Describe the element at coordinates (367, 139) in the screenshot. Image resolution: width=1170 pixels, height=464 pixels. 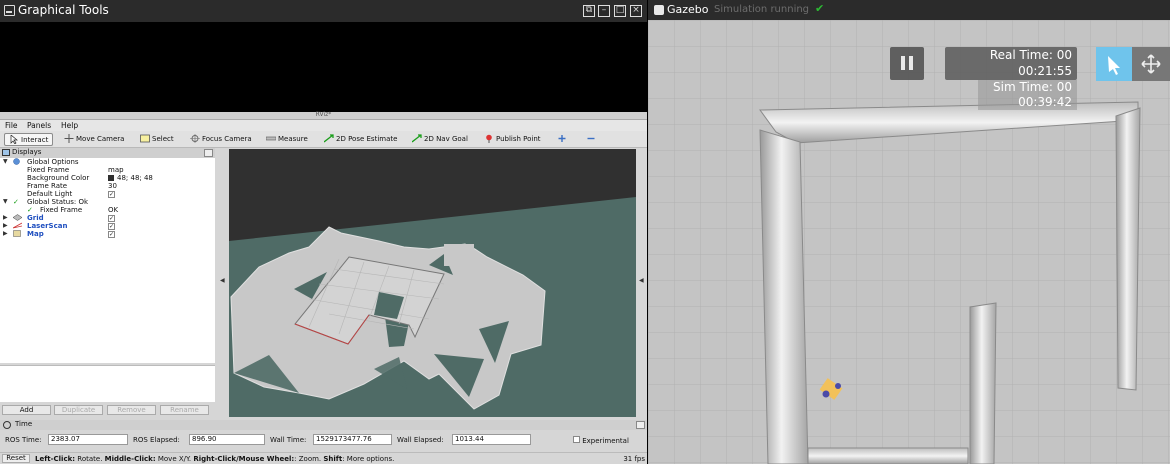
I see `tool-label: 2D Pose Estimate` at that location.